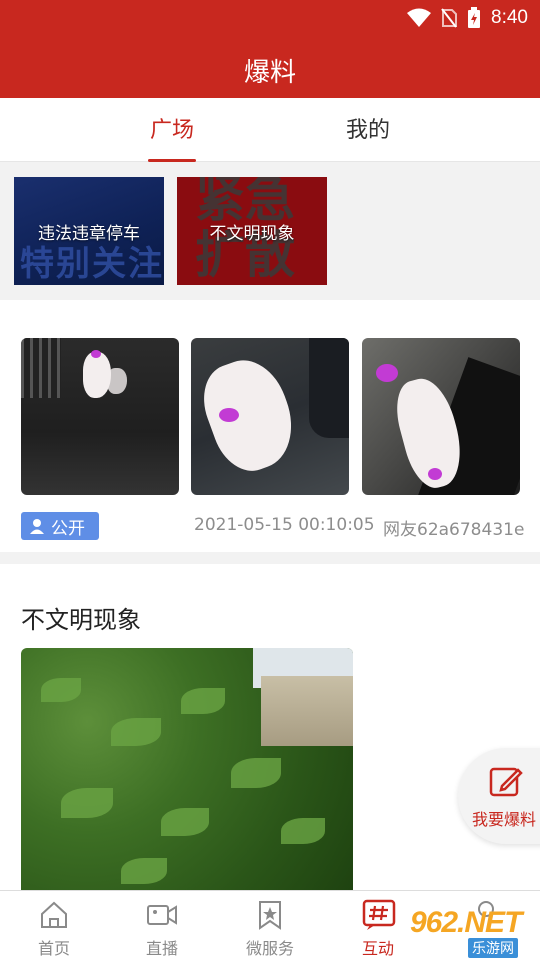 The image size is (540, 960). I want to click on post-author: 网友62a678431e, so click(454, 530).